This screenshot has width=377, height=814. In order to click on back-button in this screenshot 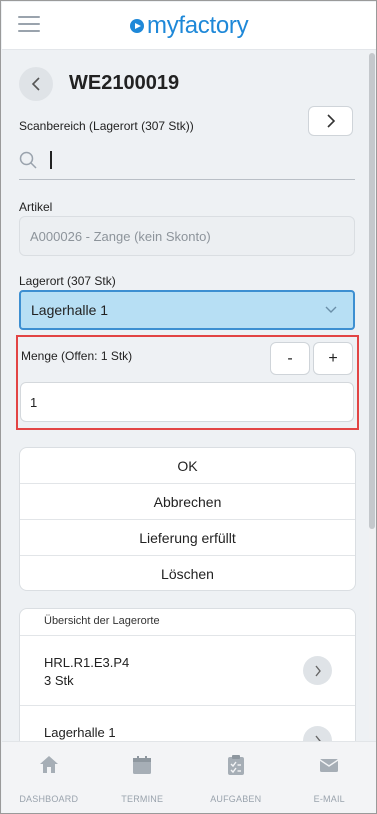, I will do `click(36, 84)`.